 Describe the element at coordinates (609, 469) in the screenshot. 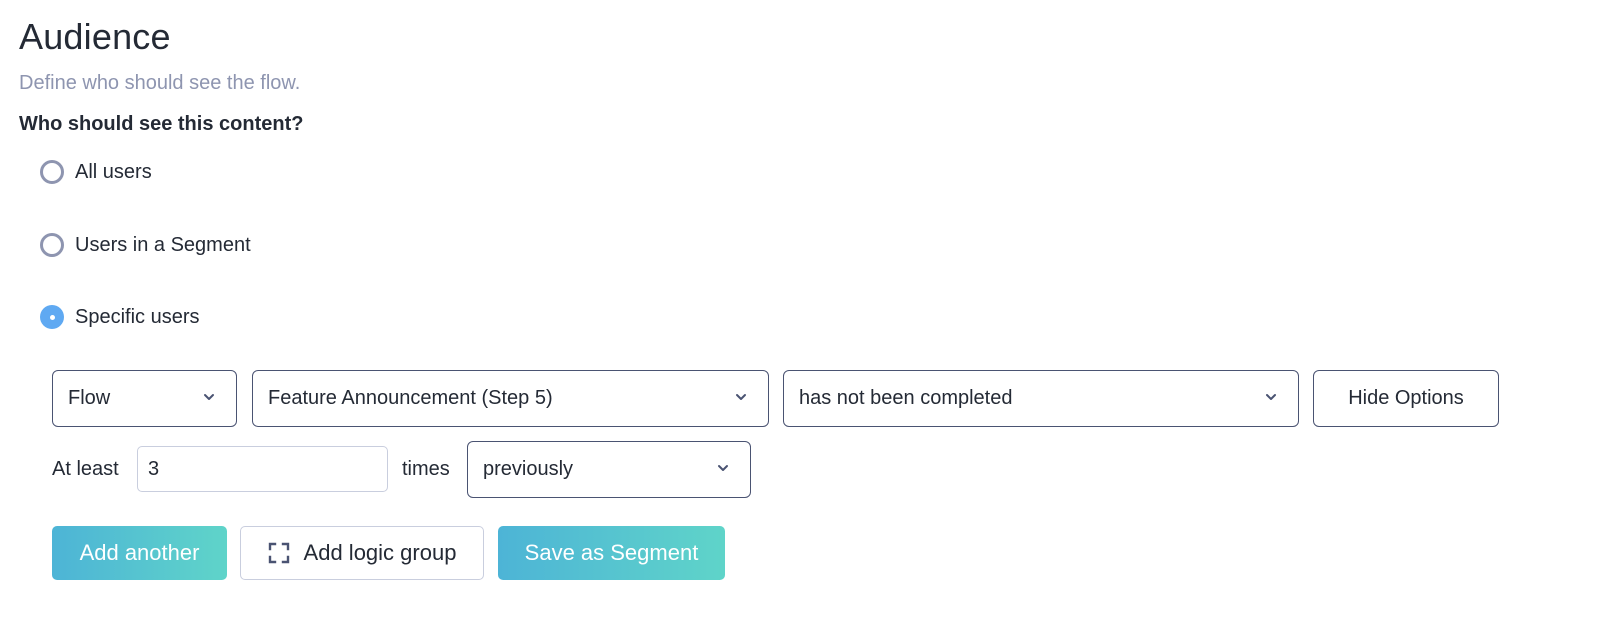

I see `timeframe-select: previously` at that location.